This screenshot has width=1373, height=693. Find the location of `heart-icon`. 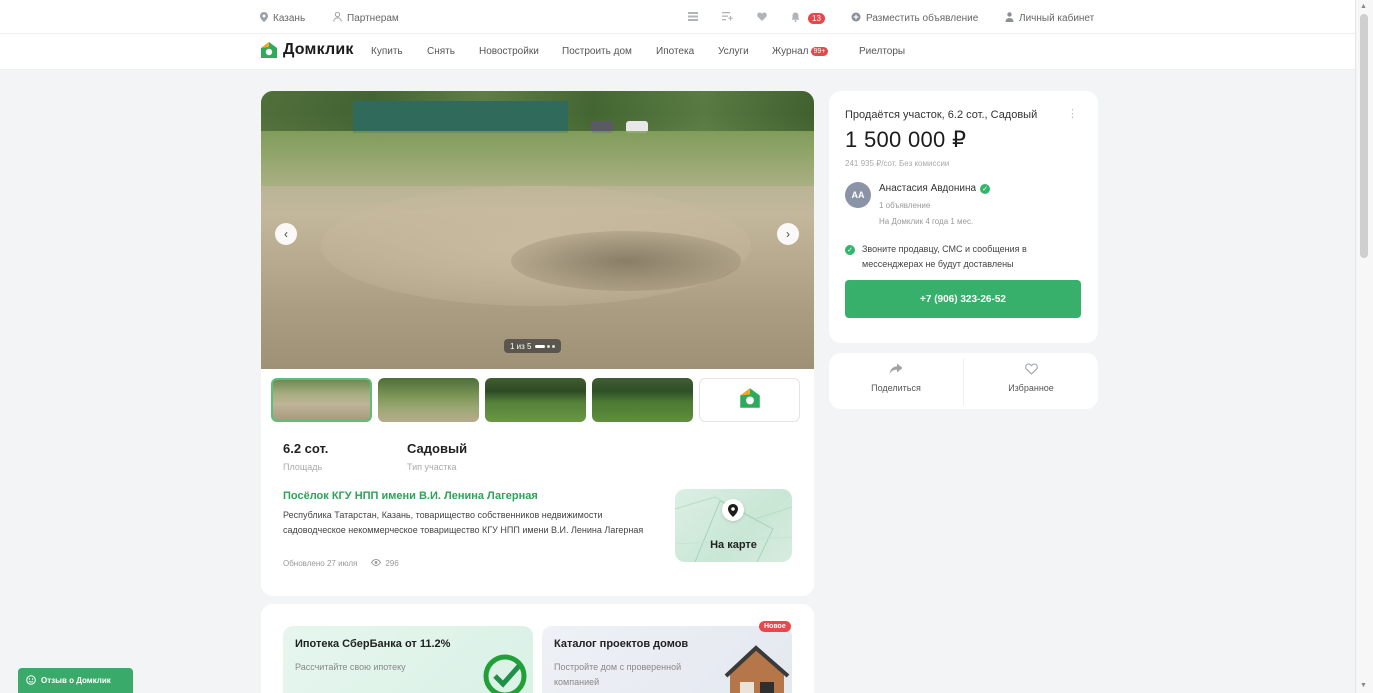

heart-icon is located at coordinates (762, 18).